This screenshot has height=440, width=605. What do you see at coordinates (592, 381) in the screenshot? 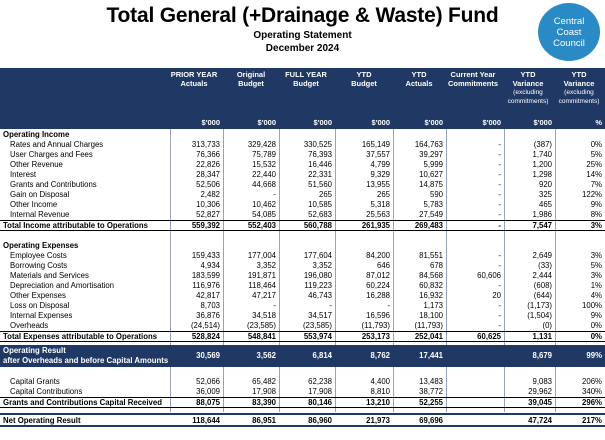
I see `table-cell: 206%` at bounding box center [592, 381].